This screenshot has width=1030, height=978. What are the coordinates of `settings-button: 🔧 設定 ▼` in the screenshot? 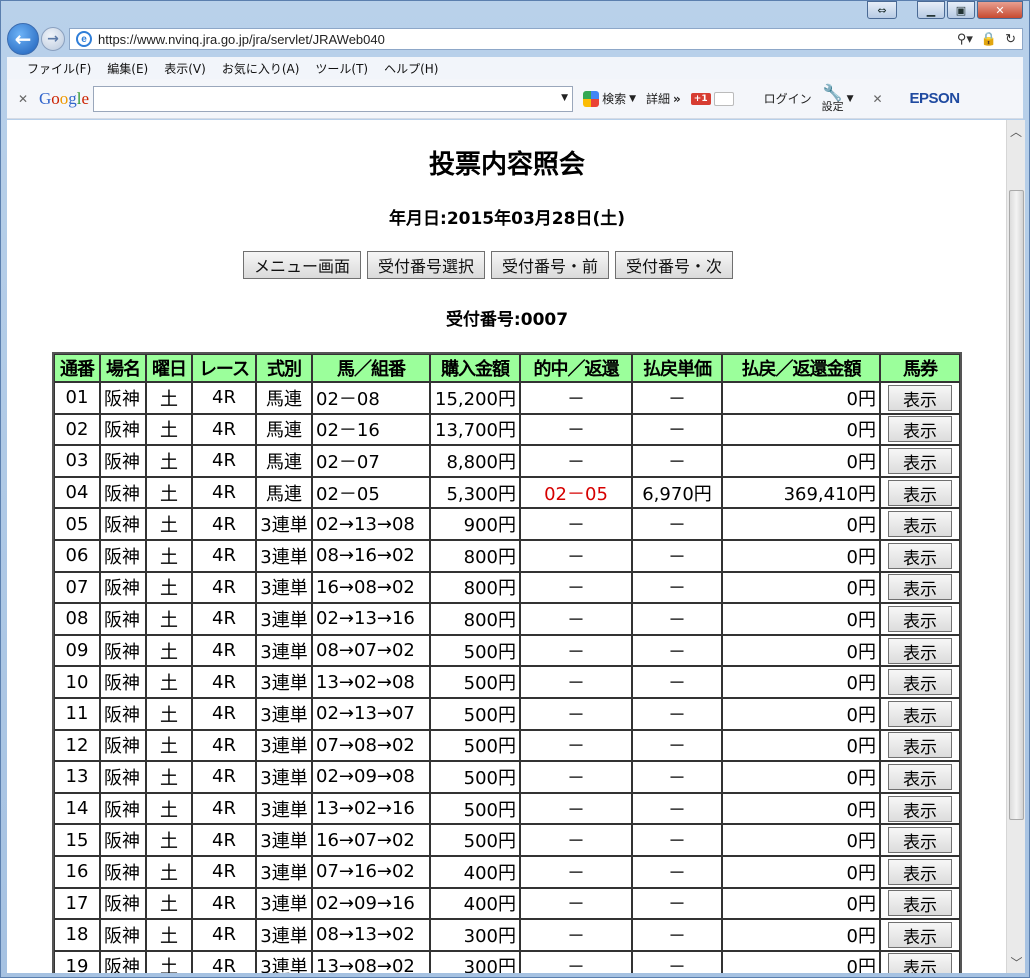 It's located at (838, 99).